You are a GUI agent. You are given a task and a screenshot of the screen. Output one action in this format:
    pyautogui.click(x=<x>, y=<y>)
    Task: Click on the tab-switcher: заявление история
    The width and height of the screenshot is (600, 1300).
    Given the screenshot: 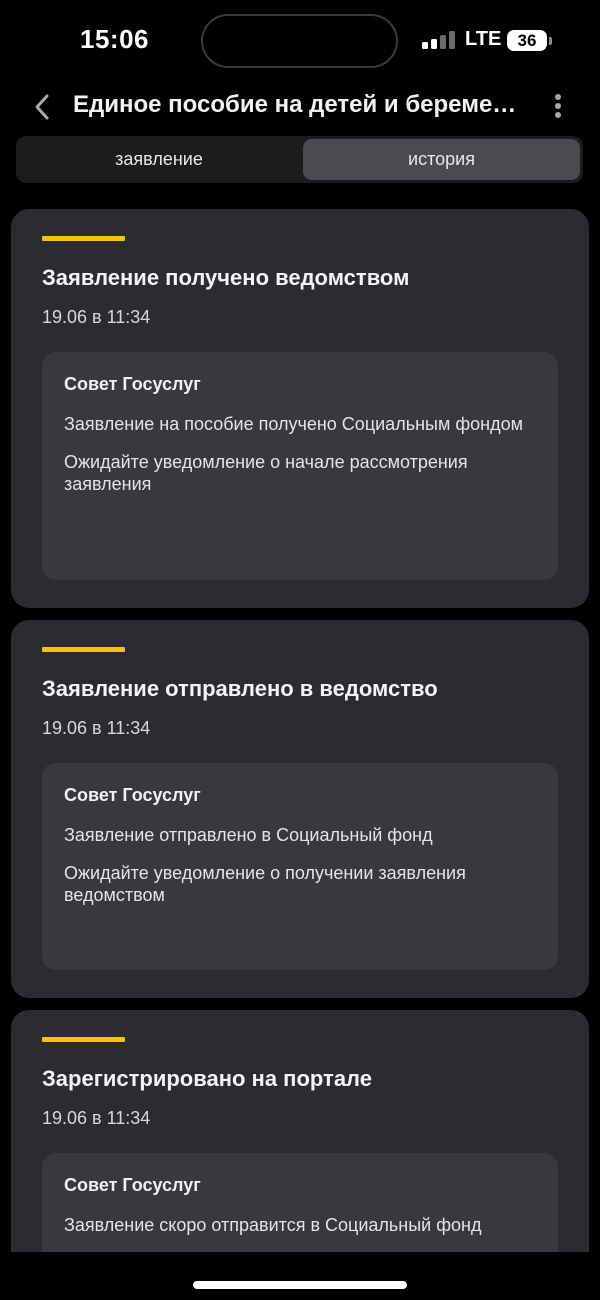 What is the action you would take?
    pyautogui.click(x=299, y=159)
    